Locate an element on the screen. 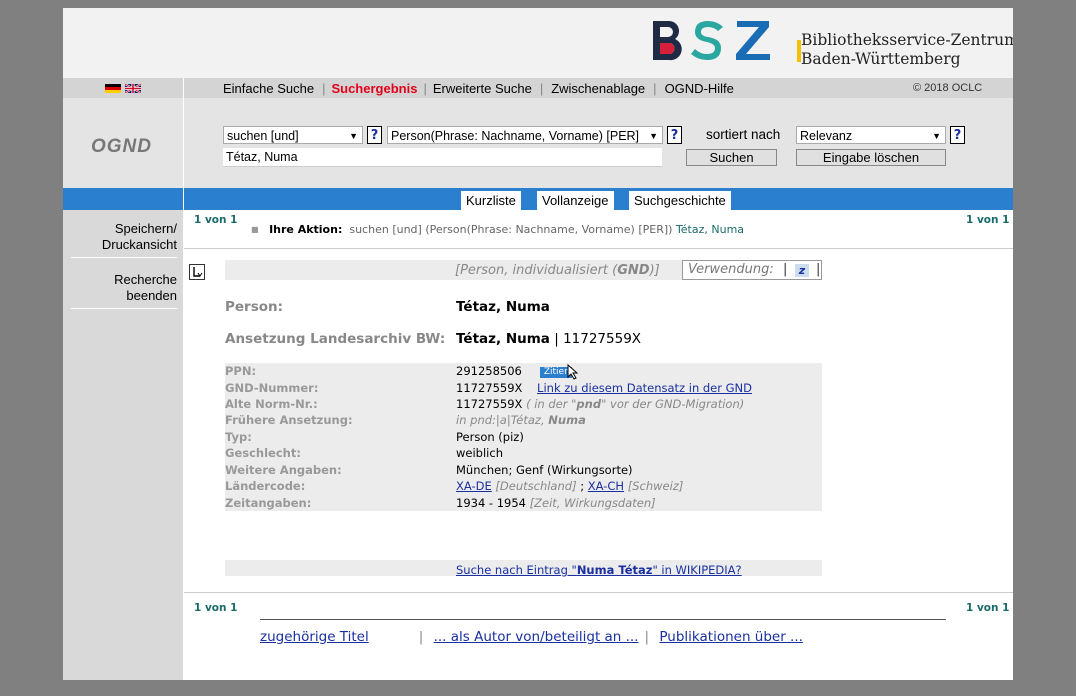 Image resolution: width=1076 pixels, height=696 pixels. country-code-ch-link: XA-CH is located at coordinates (606, 486).